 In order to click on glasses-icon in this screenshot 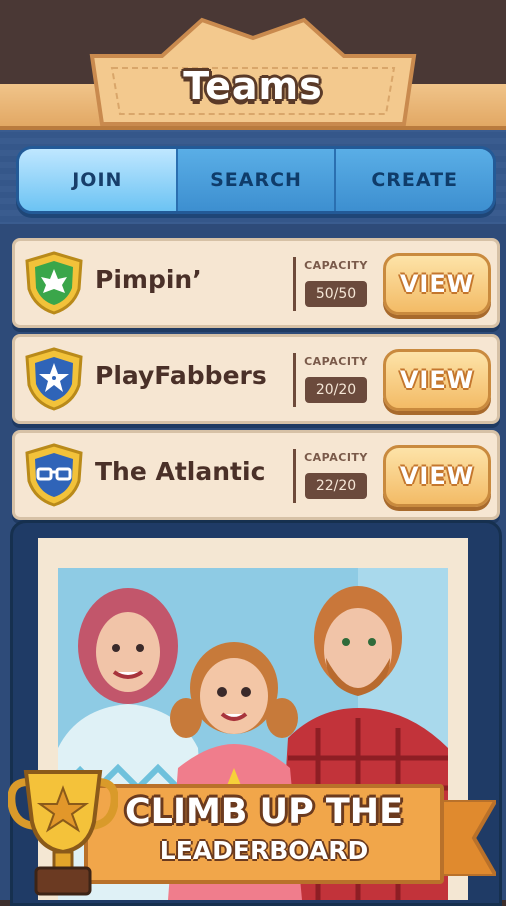, I will do `click(54, 475)`.